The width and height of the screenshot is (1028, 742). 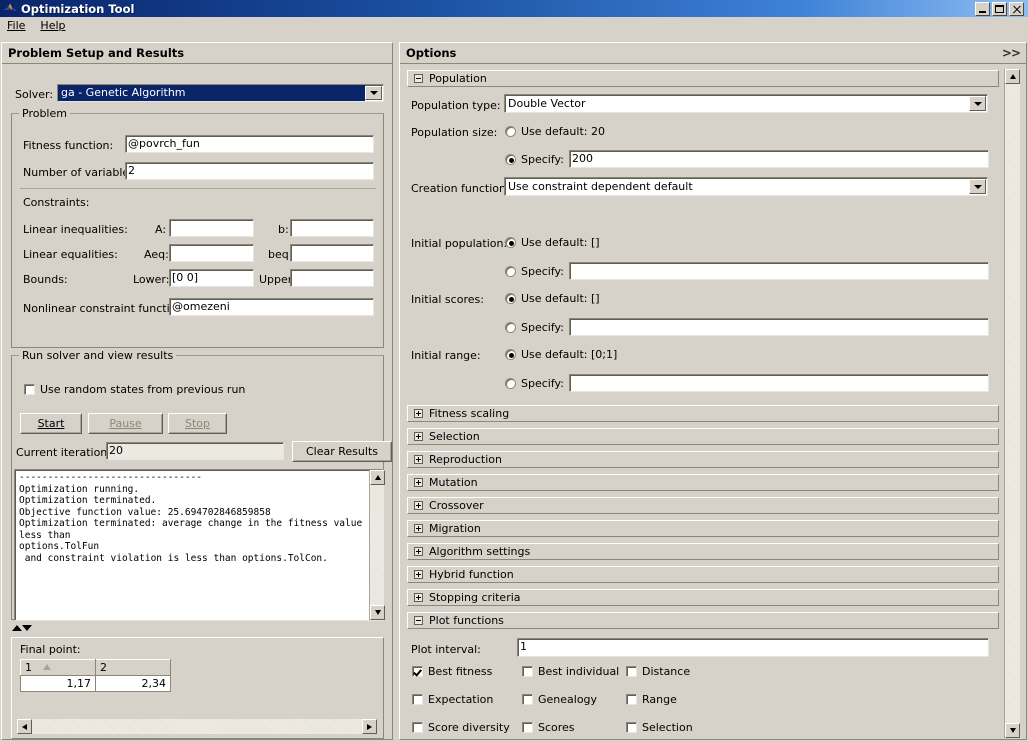 What do you see at coordinates (134, 389) in the screenshot?
I see `use-random-states-checkbox: Use random states from previous run` at bounding box center [134, 389].